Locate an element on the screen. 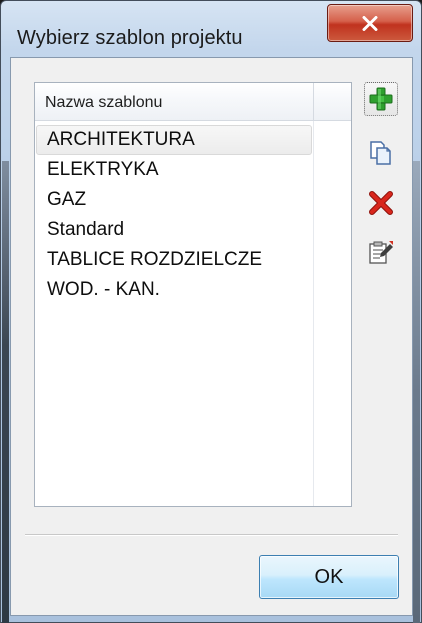 The height and width of the screenshot is (623, 422). template-properties-button is located at coordinates (381, 252).